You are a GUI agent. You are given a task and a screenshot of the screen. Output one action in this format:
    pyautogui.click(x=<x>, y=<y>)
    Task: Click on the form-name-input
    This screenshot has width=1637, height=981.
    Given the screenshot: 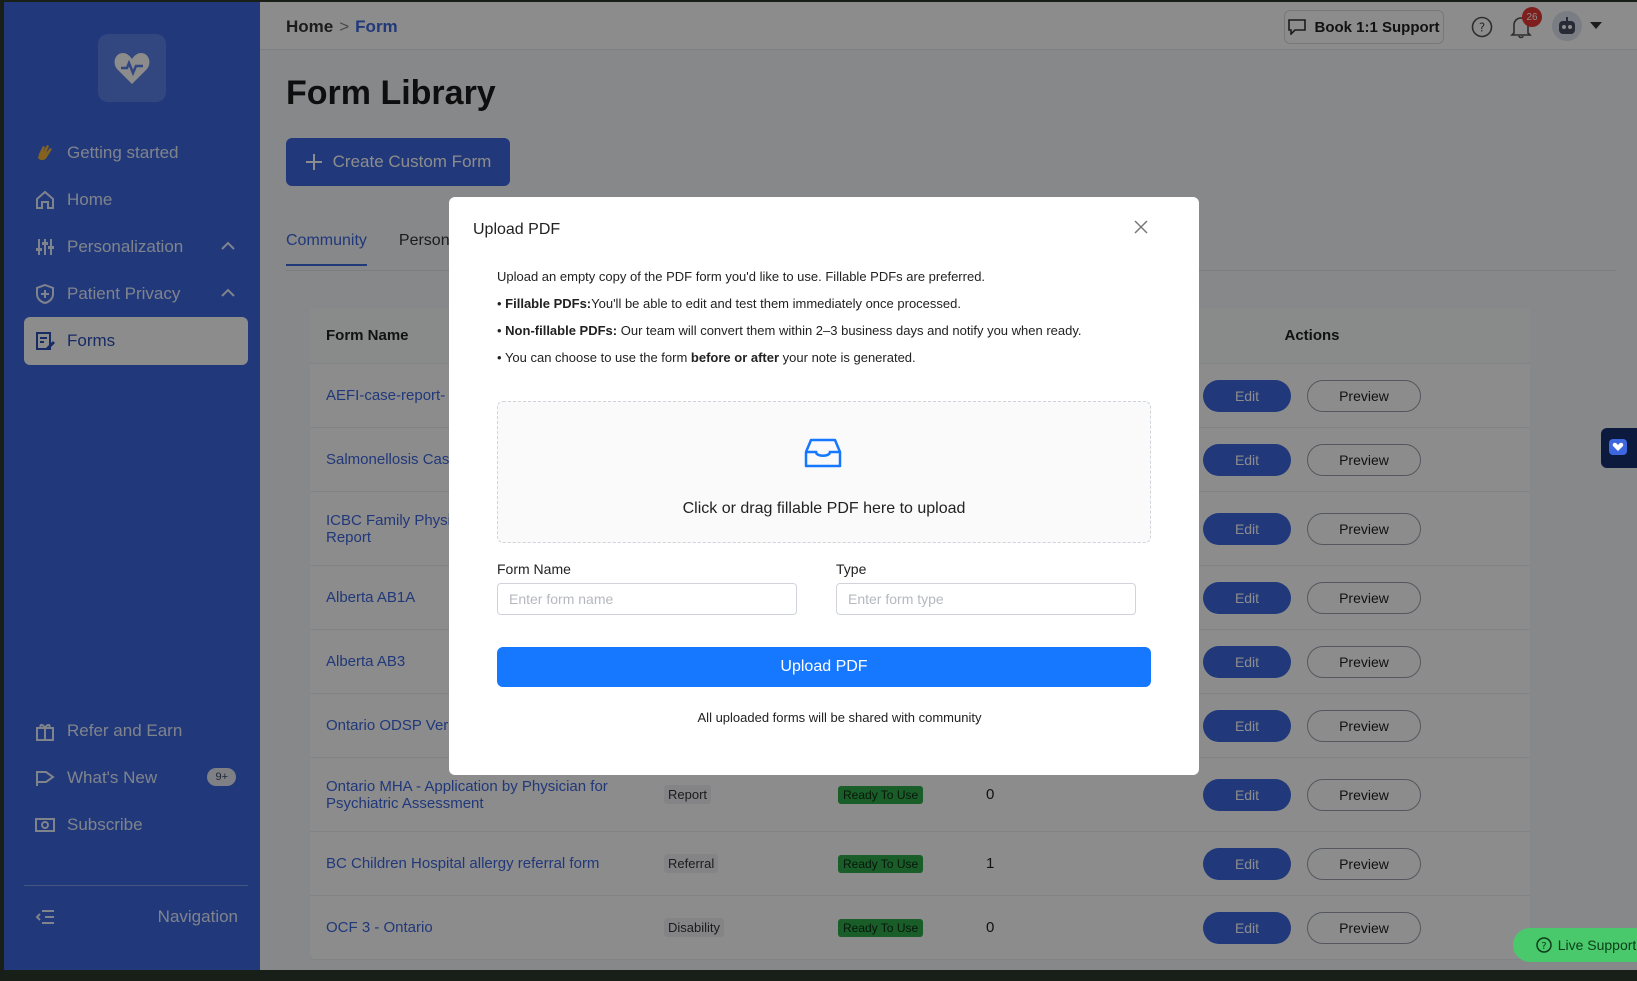 What is the action you would take?
    pyautogui.click(x=647, y=599)
    